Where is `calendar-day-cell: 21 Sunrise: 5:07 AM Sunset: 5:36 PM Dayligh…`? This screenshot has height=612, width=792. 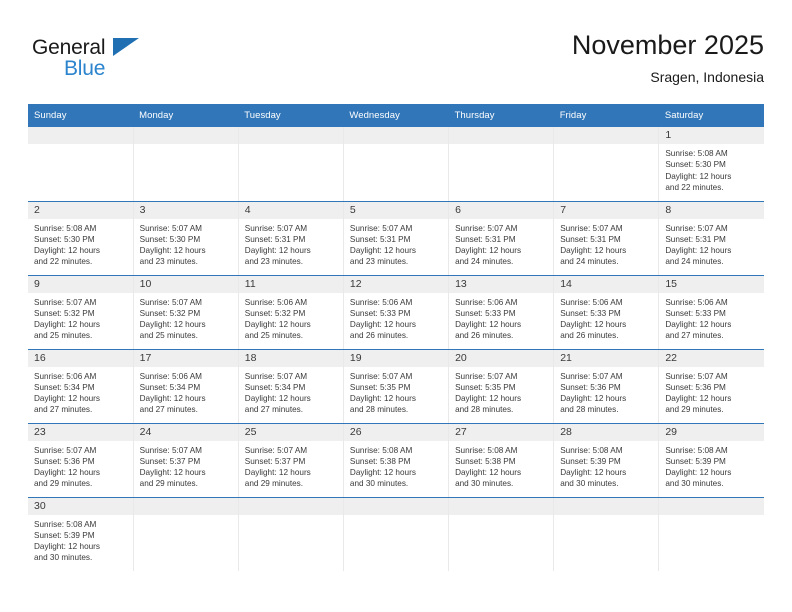
calendar-day-cell: 21 Sunrise: 5:07 AM Sunset: 5:36 PM Dayligh… is located at coordinates (606, 386).